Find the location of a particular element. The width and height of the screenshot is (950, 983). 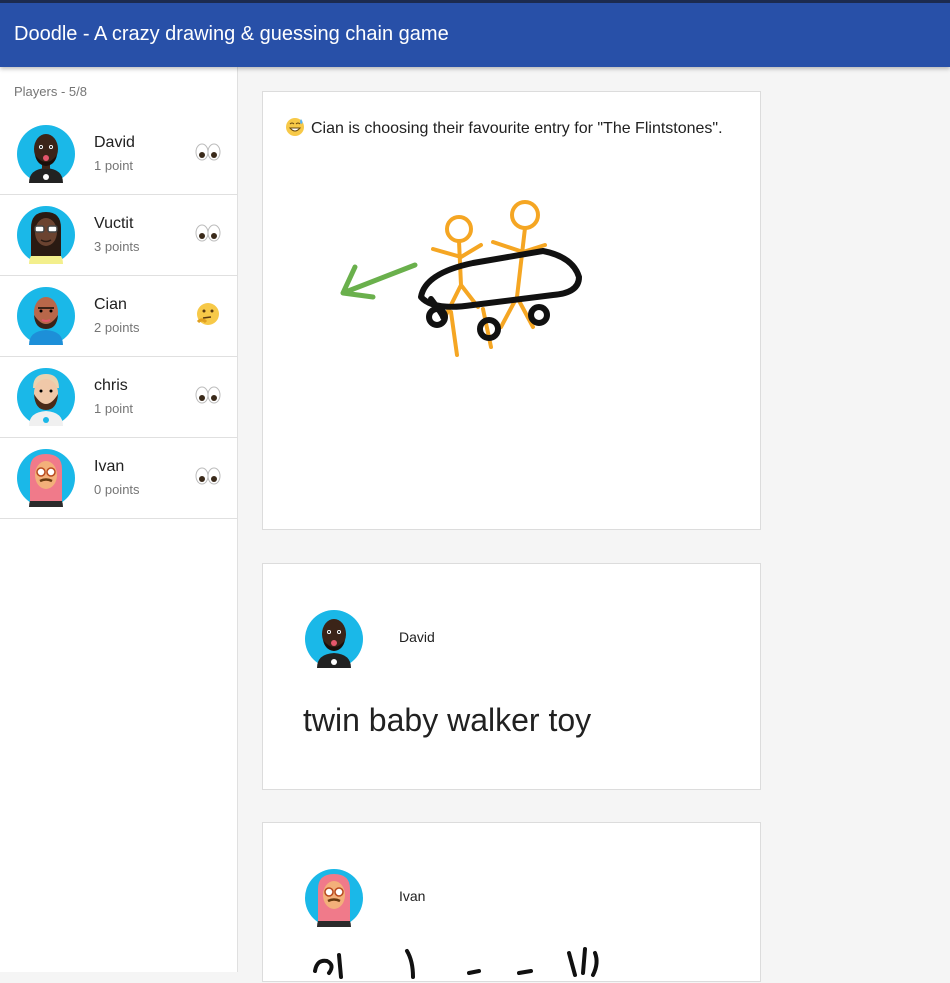

entry-drawing is located at coordinates (456, 963).